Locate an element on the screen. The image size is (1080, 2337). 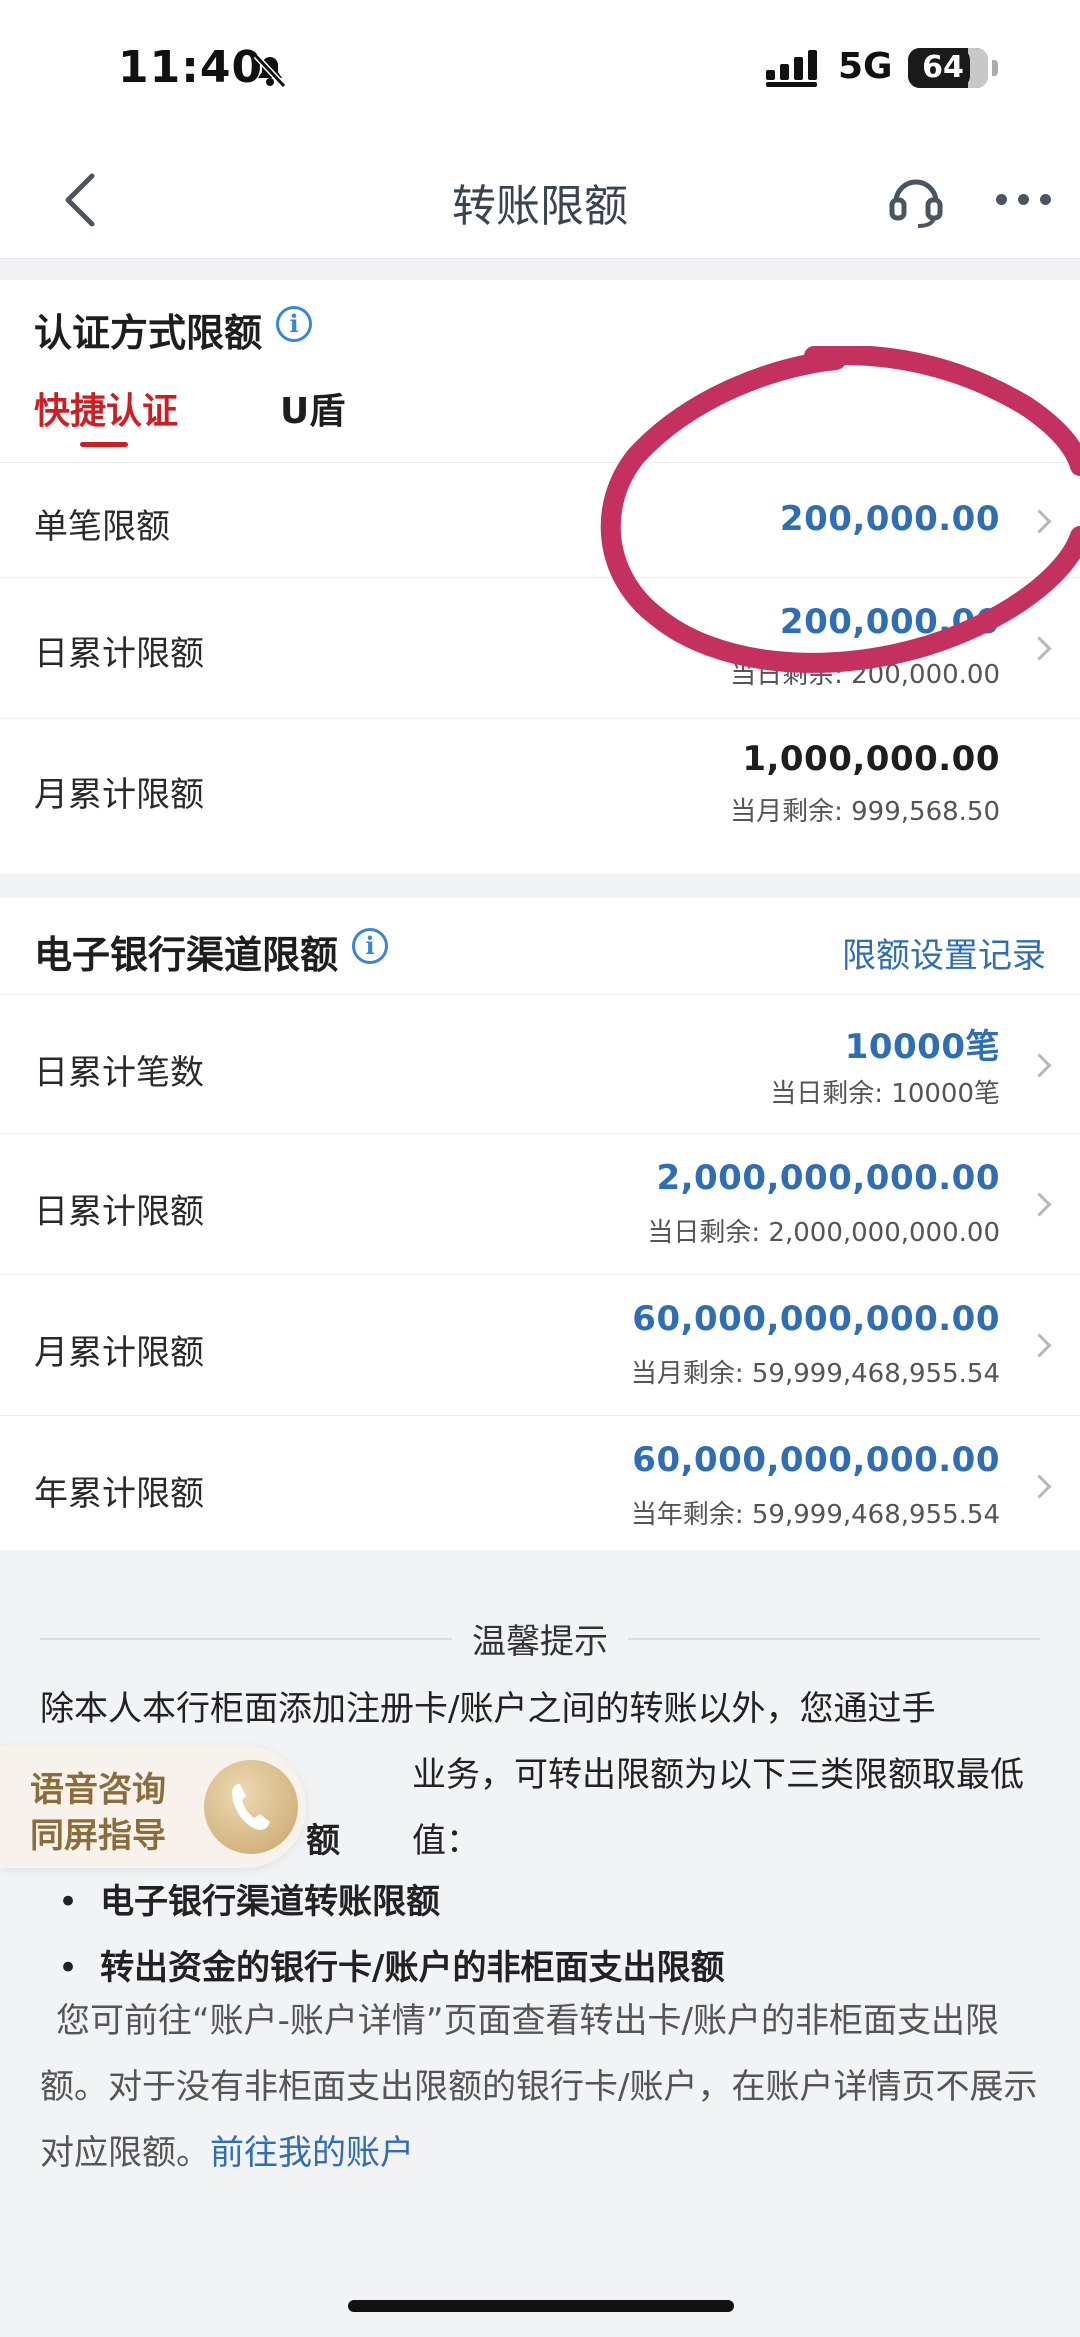
row-label: 年累计限额 is located at coordinates (119, 1494).